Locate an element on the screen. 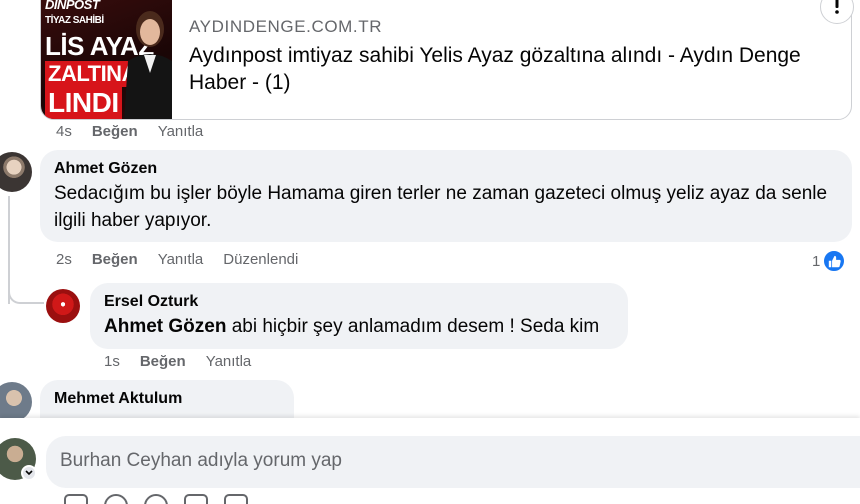 The width and height of the screenshot is (860, 504). link-site: AYDINDENGE.COM.TR is located at coordinates (286, 26).